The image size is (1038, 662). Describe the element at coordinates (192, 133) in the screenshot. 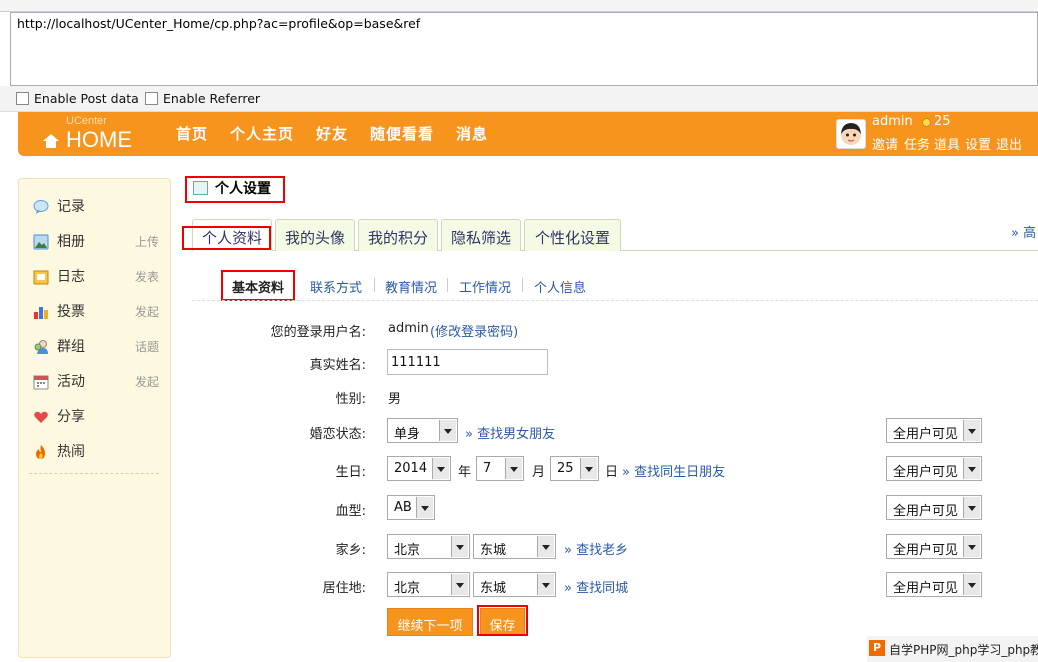

I see `nav-home: 首页` at that location.